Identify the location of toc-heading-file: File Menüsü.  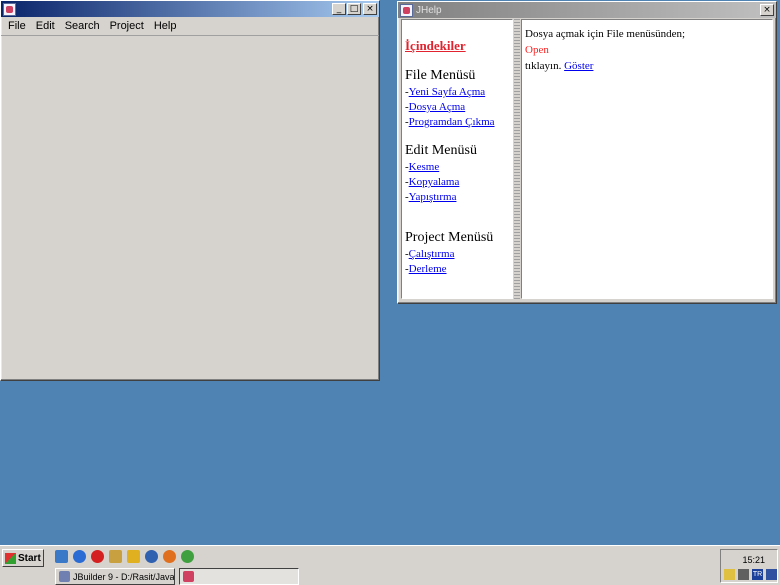
(440, 75).